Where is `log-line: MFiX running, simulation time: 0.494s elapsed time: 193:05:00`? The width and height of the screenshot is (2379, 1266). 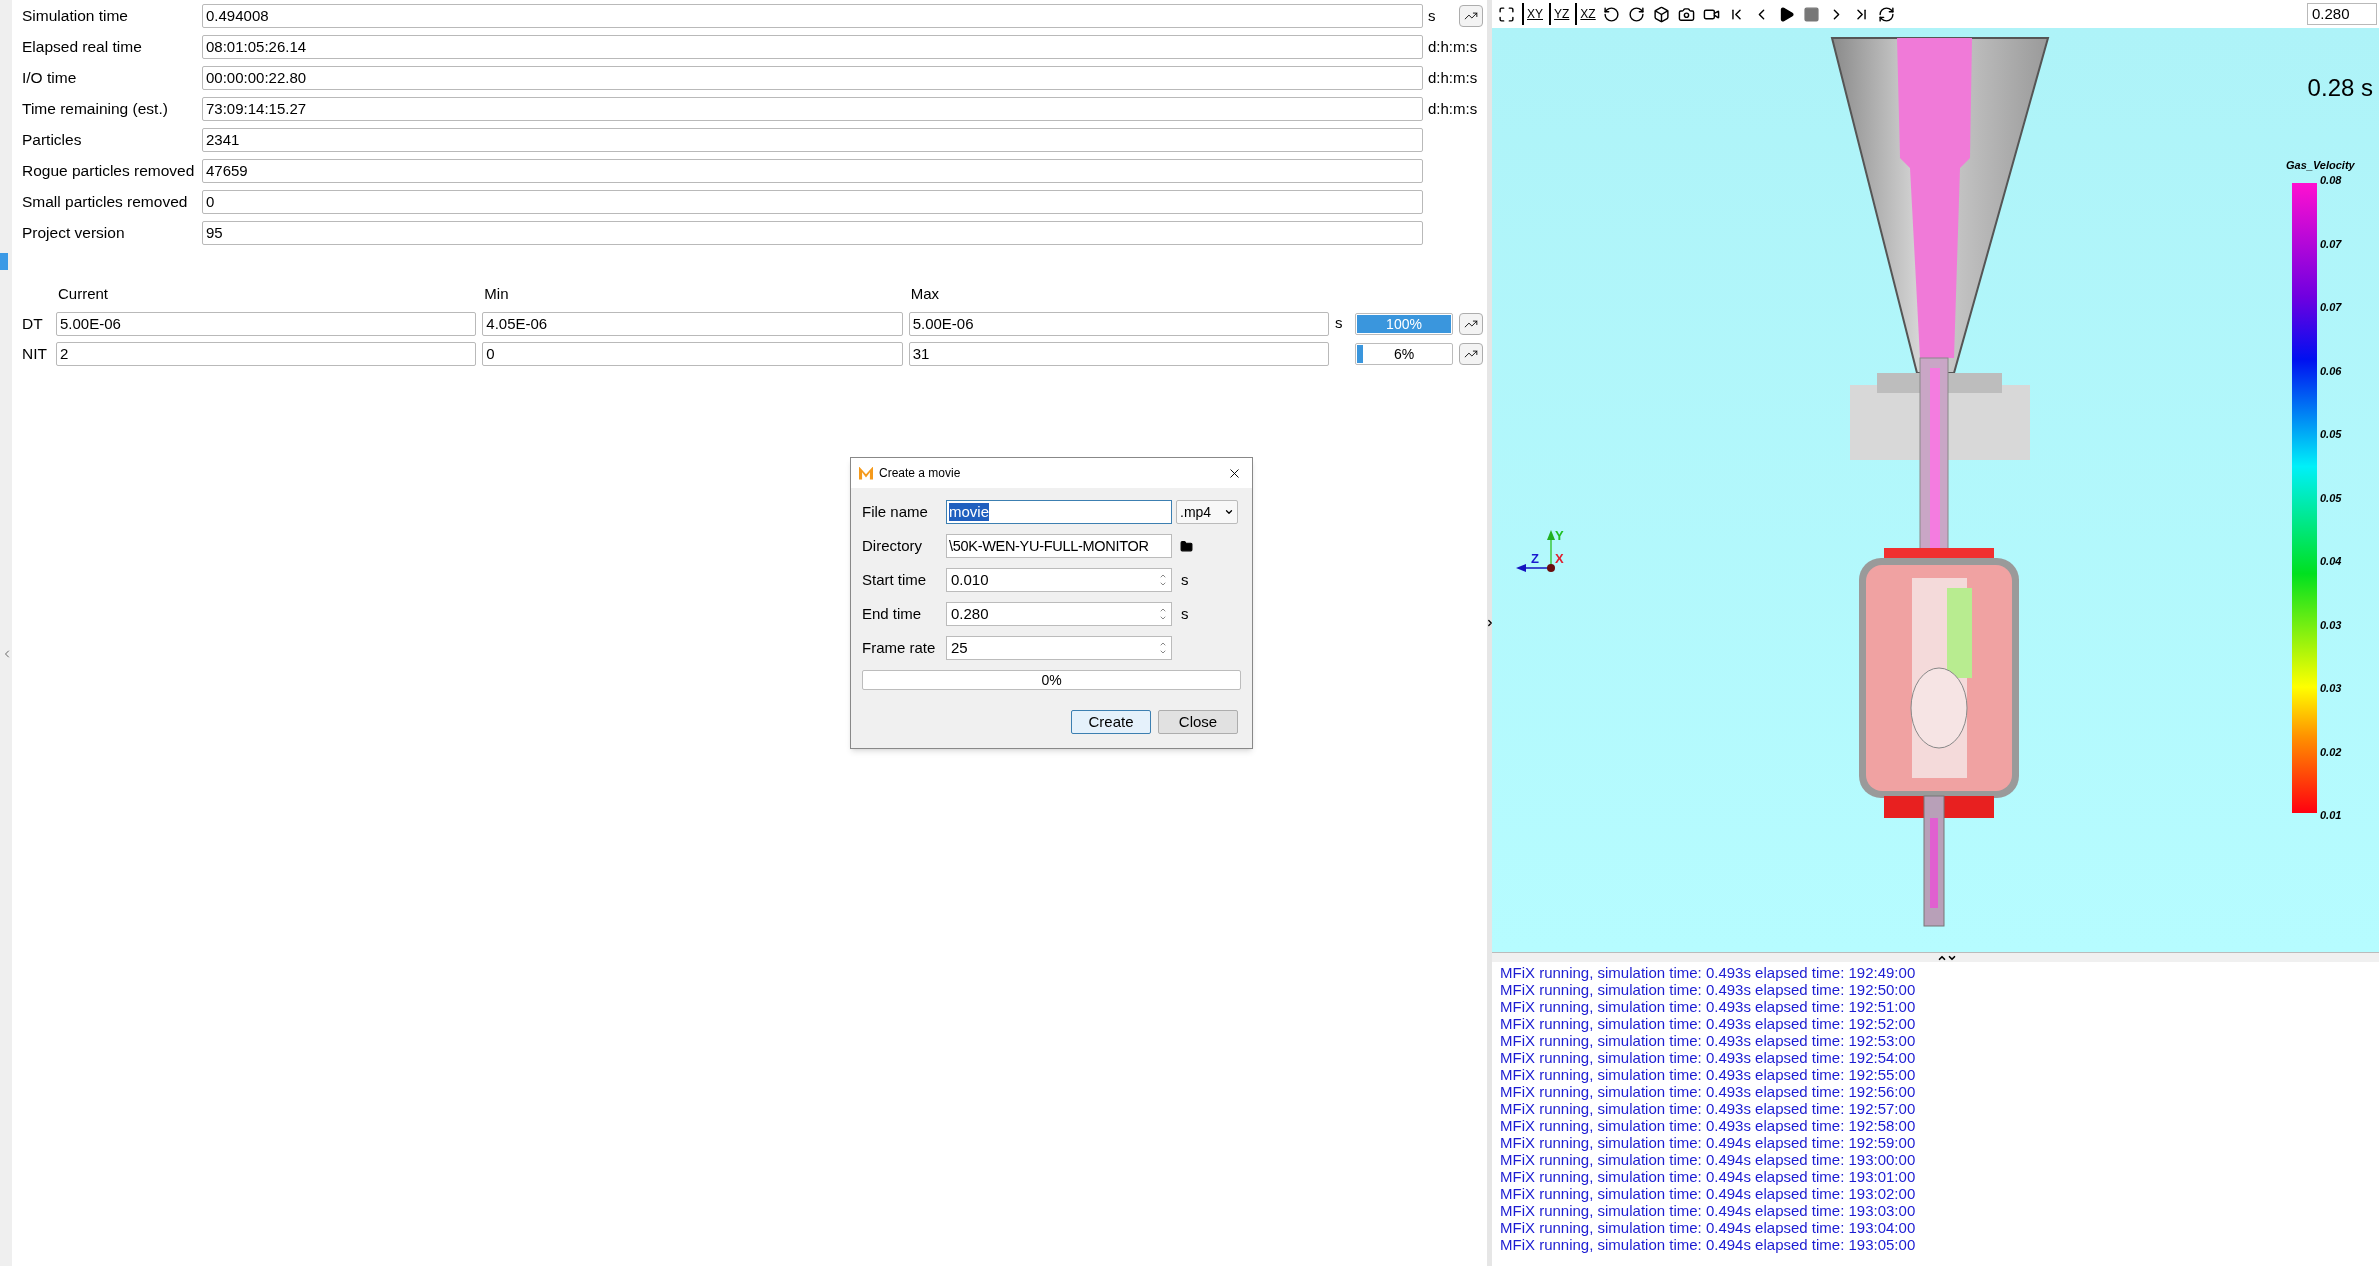
log-line: MFiX running, simulation time: 0.494s elapsed time: 193:05:00 is located at coordinates (1708, 1244).